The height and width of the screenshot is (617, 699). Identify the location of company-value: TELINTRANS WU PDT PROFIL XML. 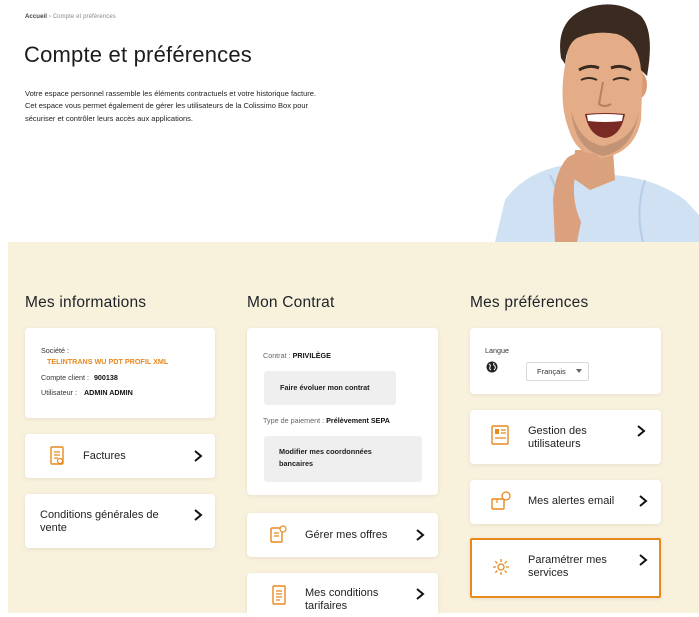
(108, 361).